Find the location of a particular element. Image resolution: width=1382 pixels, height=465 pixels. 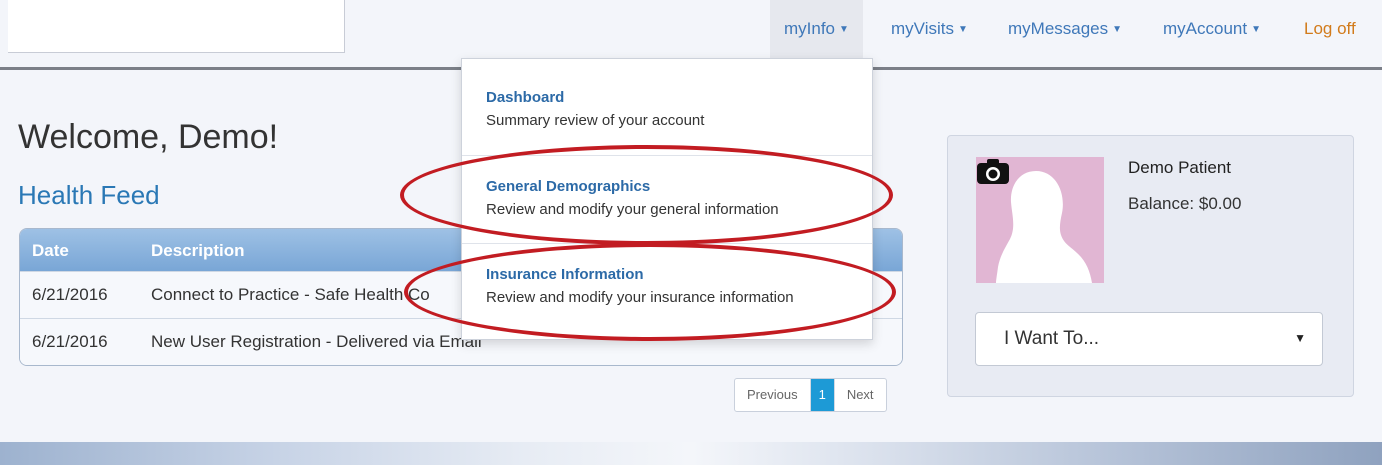

balance-value: Balance: $0.00 is located at coordinates (1185, 203).